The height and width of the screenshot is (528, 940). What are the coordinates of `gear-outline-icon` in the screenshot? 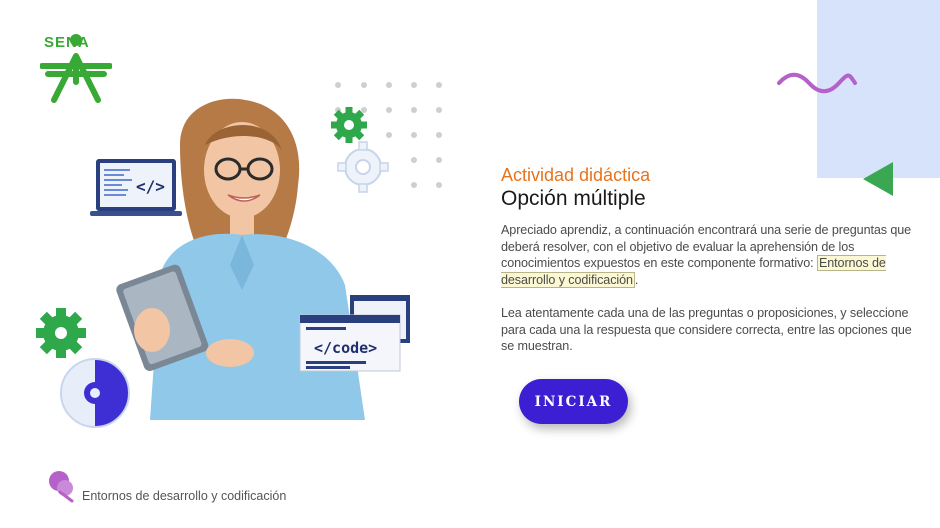 It's located at (363, 167).